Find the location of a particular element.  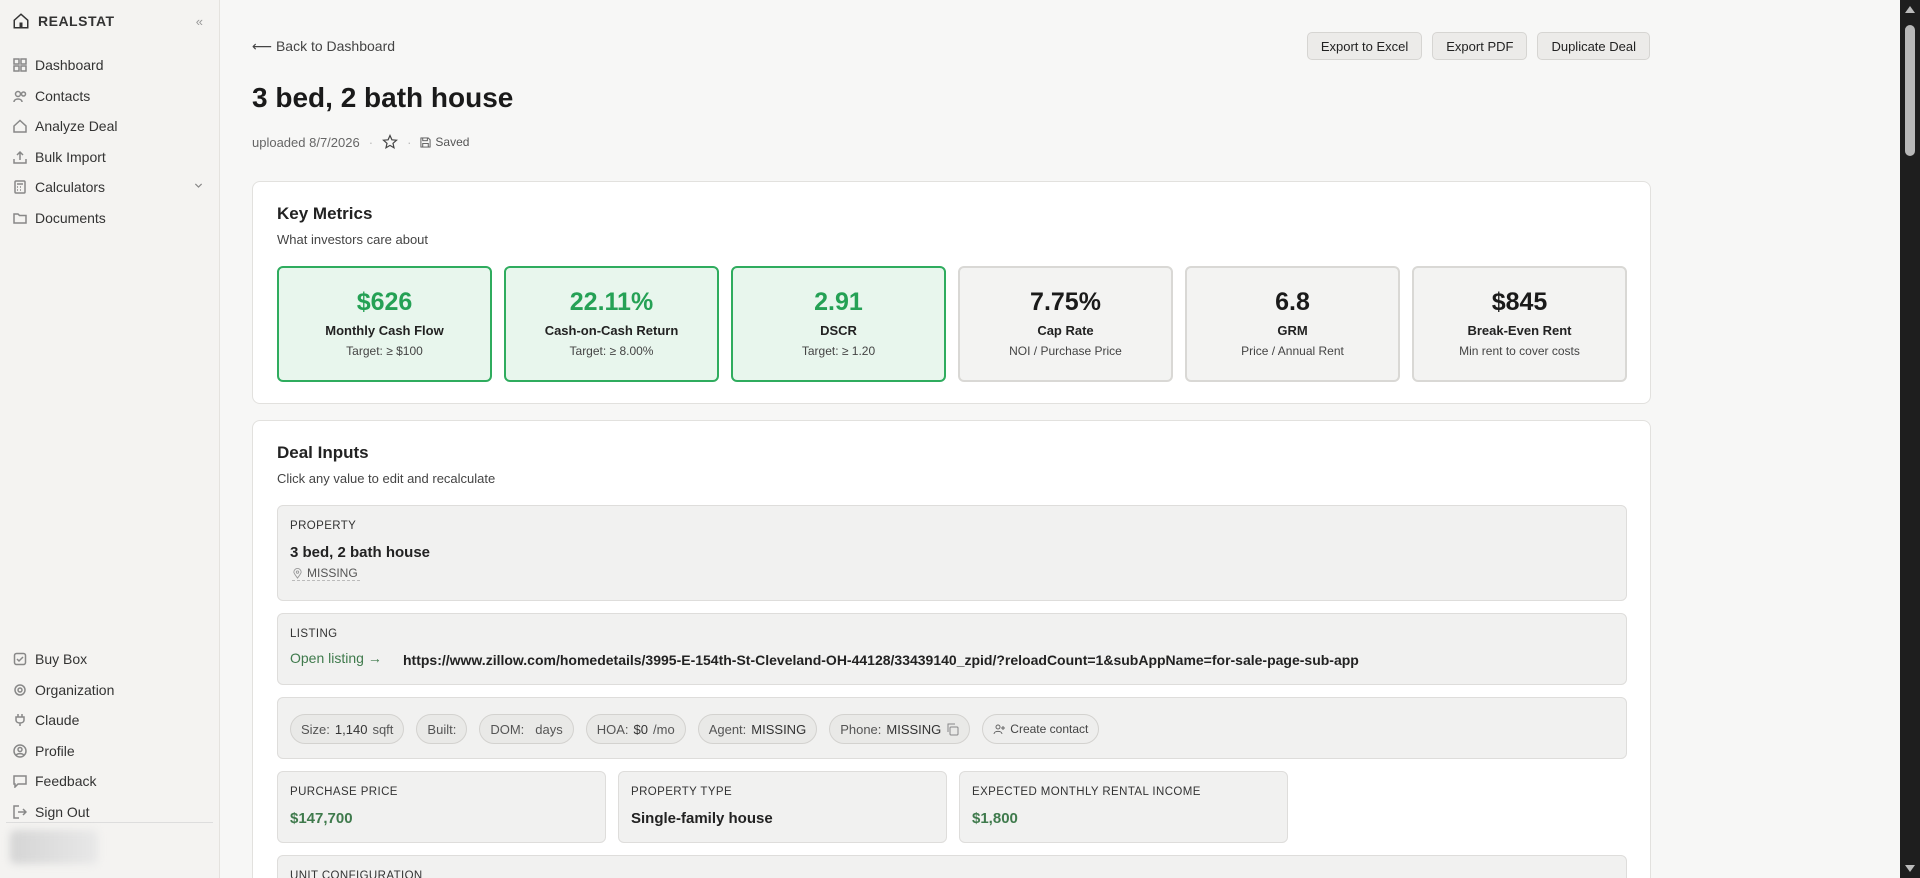

brand-logo: REALSTAT is located at coordinates (63, 21).